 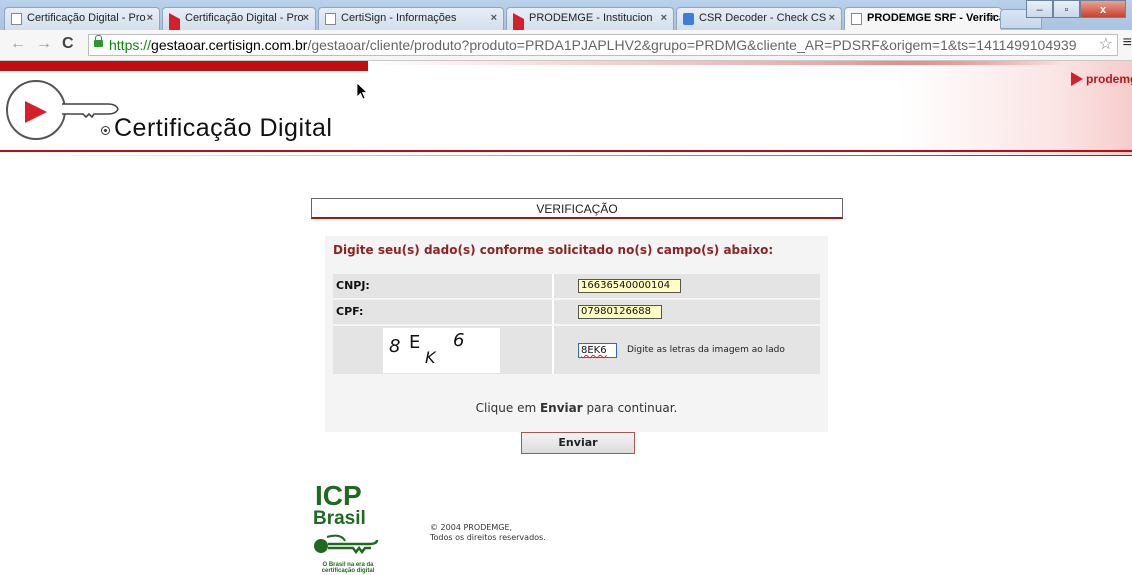 What do you see at coordinates (459, 340) in the screenshot?
I see `captcha-char: 6` at bounding box center [459, 340].